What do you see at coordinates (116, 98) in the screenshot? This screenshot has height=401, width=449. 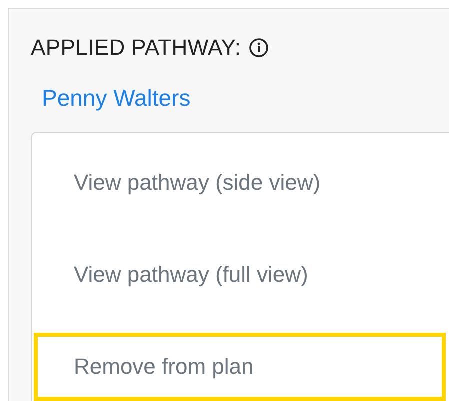 I see `owner-link: Penny Walters` at bounding box center [116, 98].